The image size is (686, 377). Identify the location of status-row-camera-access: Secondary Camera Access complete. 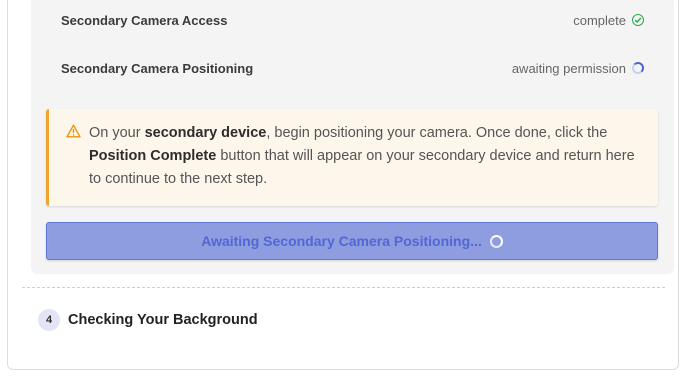
(352, 20).